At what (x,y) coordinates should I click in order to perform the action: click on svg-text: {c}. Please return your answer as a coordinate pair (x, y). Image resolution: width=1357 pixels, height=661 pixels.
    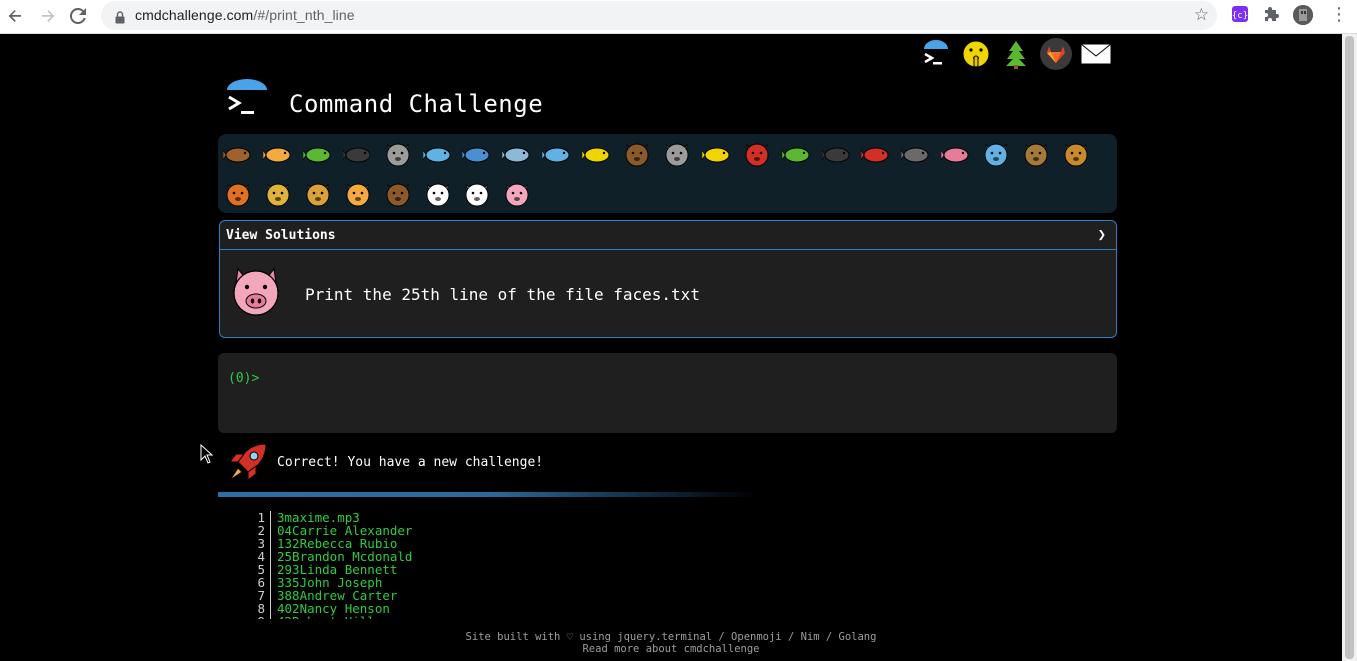
    Looking at the image, I should click on (1240, 16).